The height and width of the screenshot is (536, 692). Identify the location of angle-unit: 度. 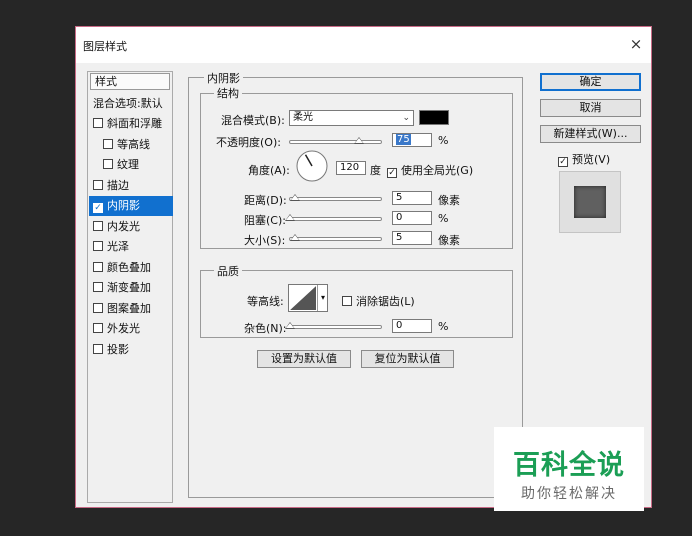
(375, 170).